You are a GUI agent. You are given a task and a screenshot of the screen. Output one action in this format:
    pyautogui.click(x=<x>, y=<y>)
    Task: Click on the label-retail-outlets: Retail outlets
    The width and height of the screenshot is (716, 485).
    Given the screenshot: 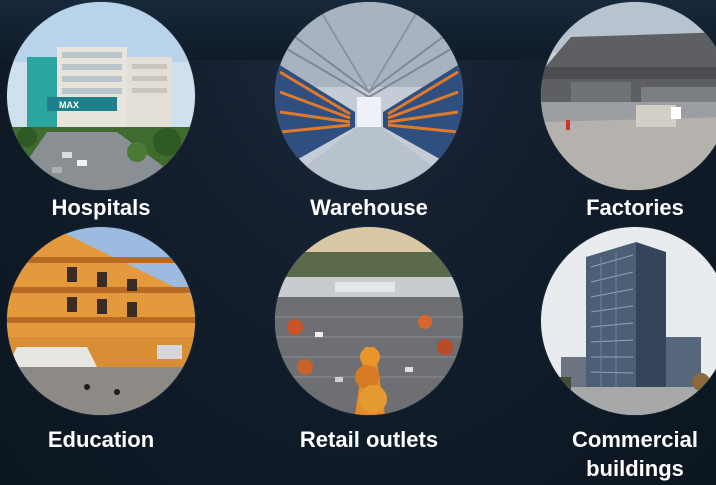 What is the action you would take?
    pyautogui.click(x=369, y=439)
    